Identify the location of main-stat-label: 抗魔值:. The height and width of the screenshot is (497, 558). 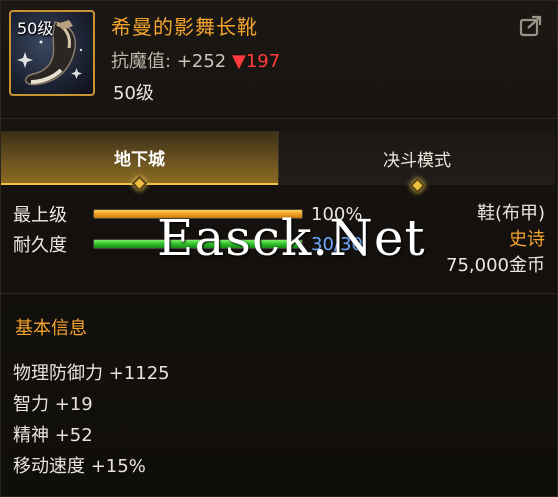
(141, 61).